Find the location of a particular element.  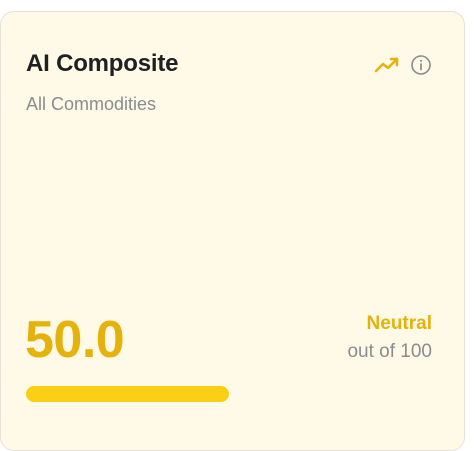

composite-score: 50.0 is located at coordinates (75, 340).